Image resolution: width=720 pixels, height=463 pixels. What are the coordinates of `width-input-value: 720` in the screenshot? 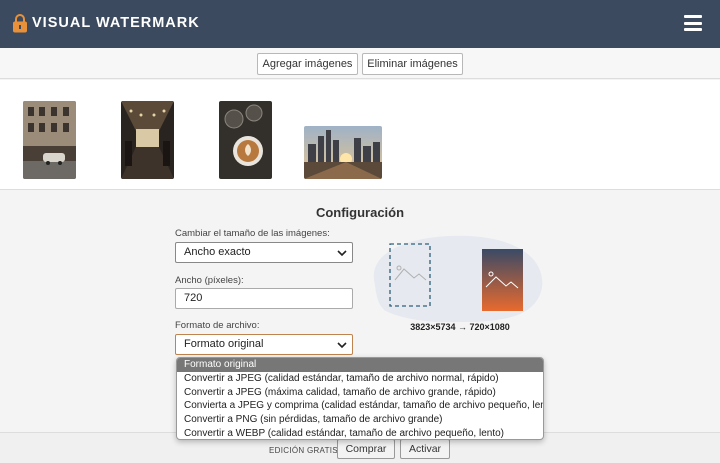 It's located at (193, 298).